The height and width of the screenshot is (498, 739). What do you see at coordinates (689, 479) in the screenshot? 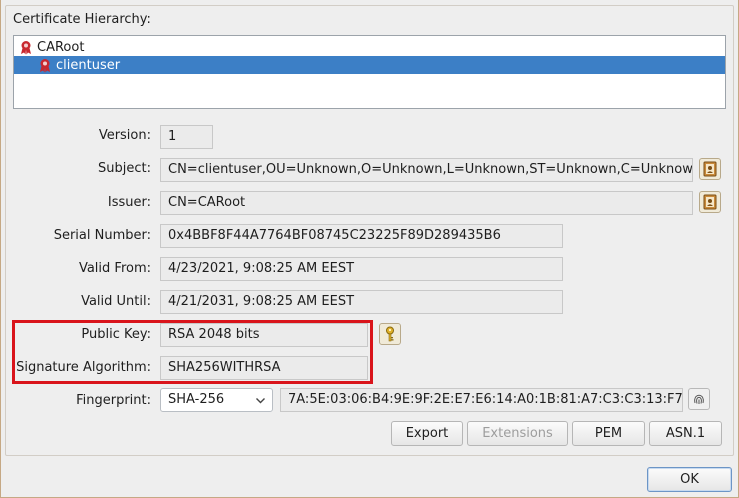
I see `ok-button: OK` at bounding box center [689, 479].